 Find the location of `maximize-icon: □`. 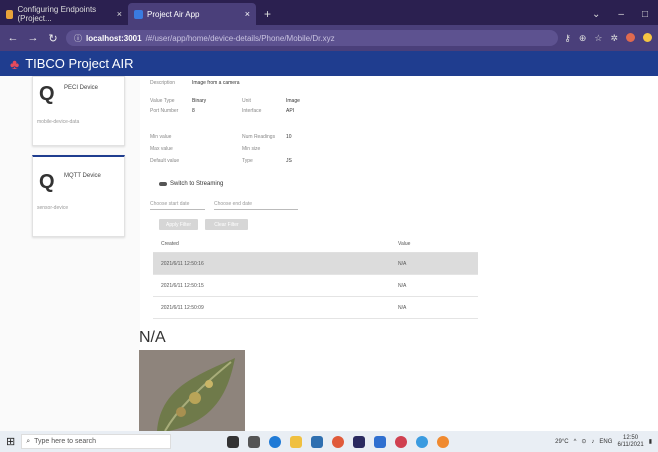

maximize-icon: □ is located at coordinates (645, 14).